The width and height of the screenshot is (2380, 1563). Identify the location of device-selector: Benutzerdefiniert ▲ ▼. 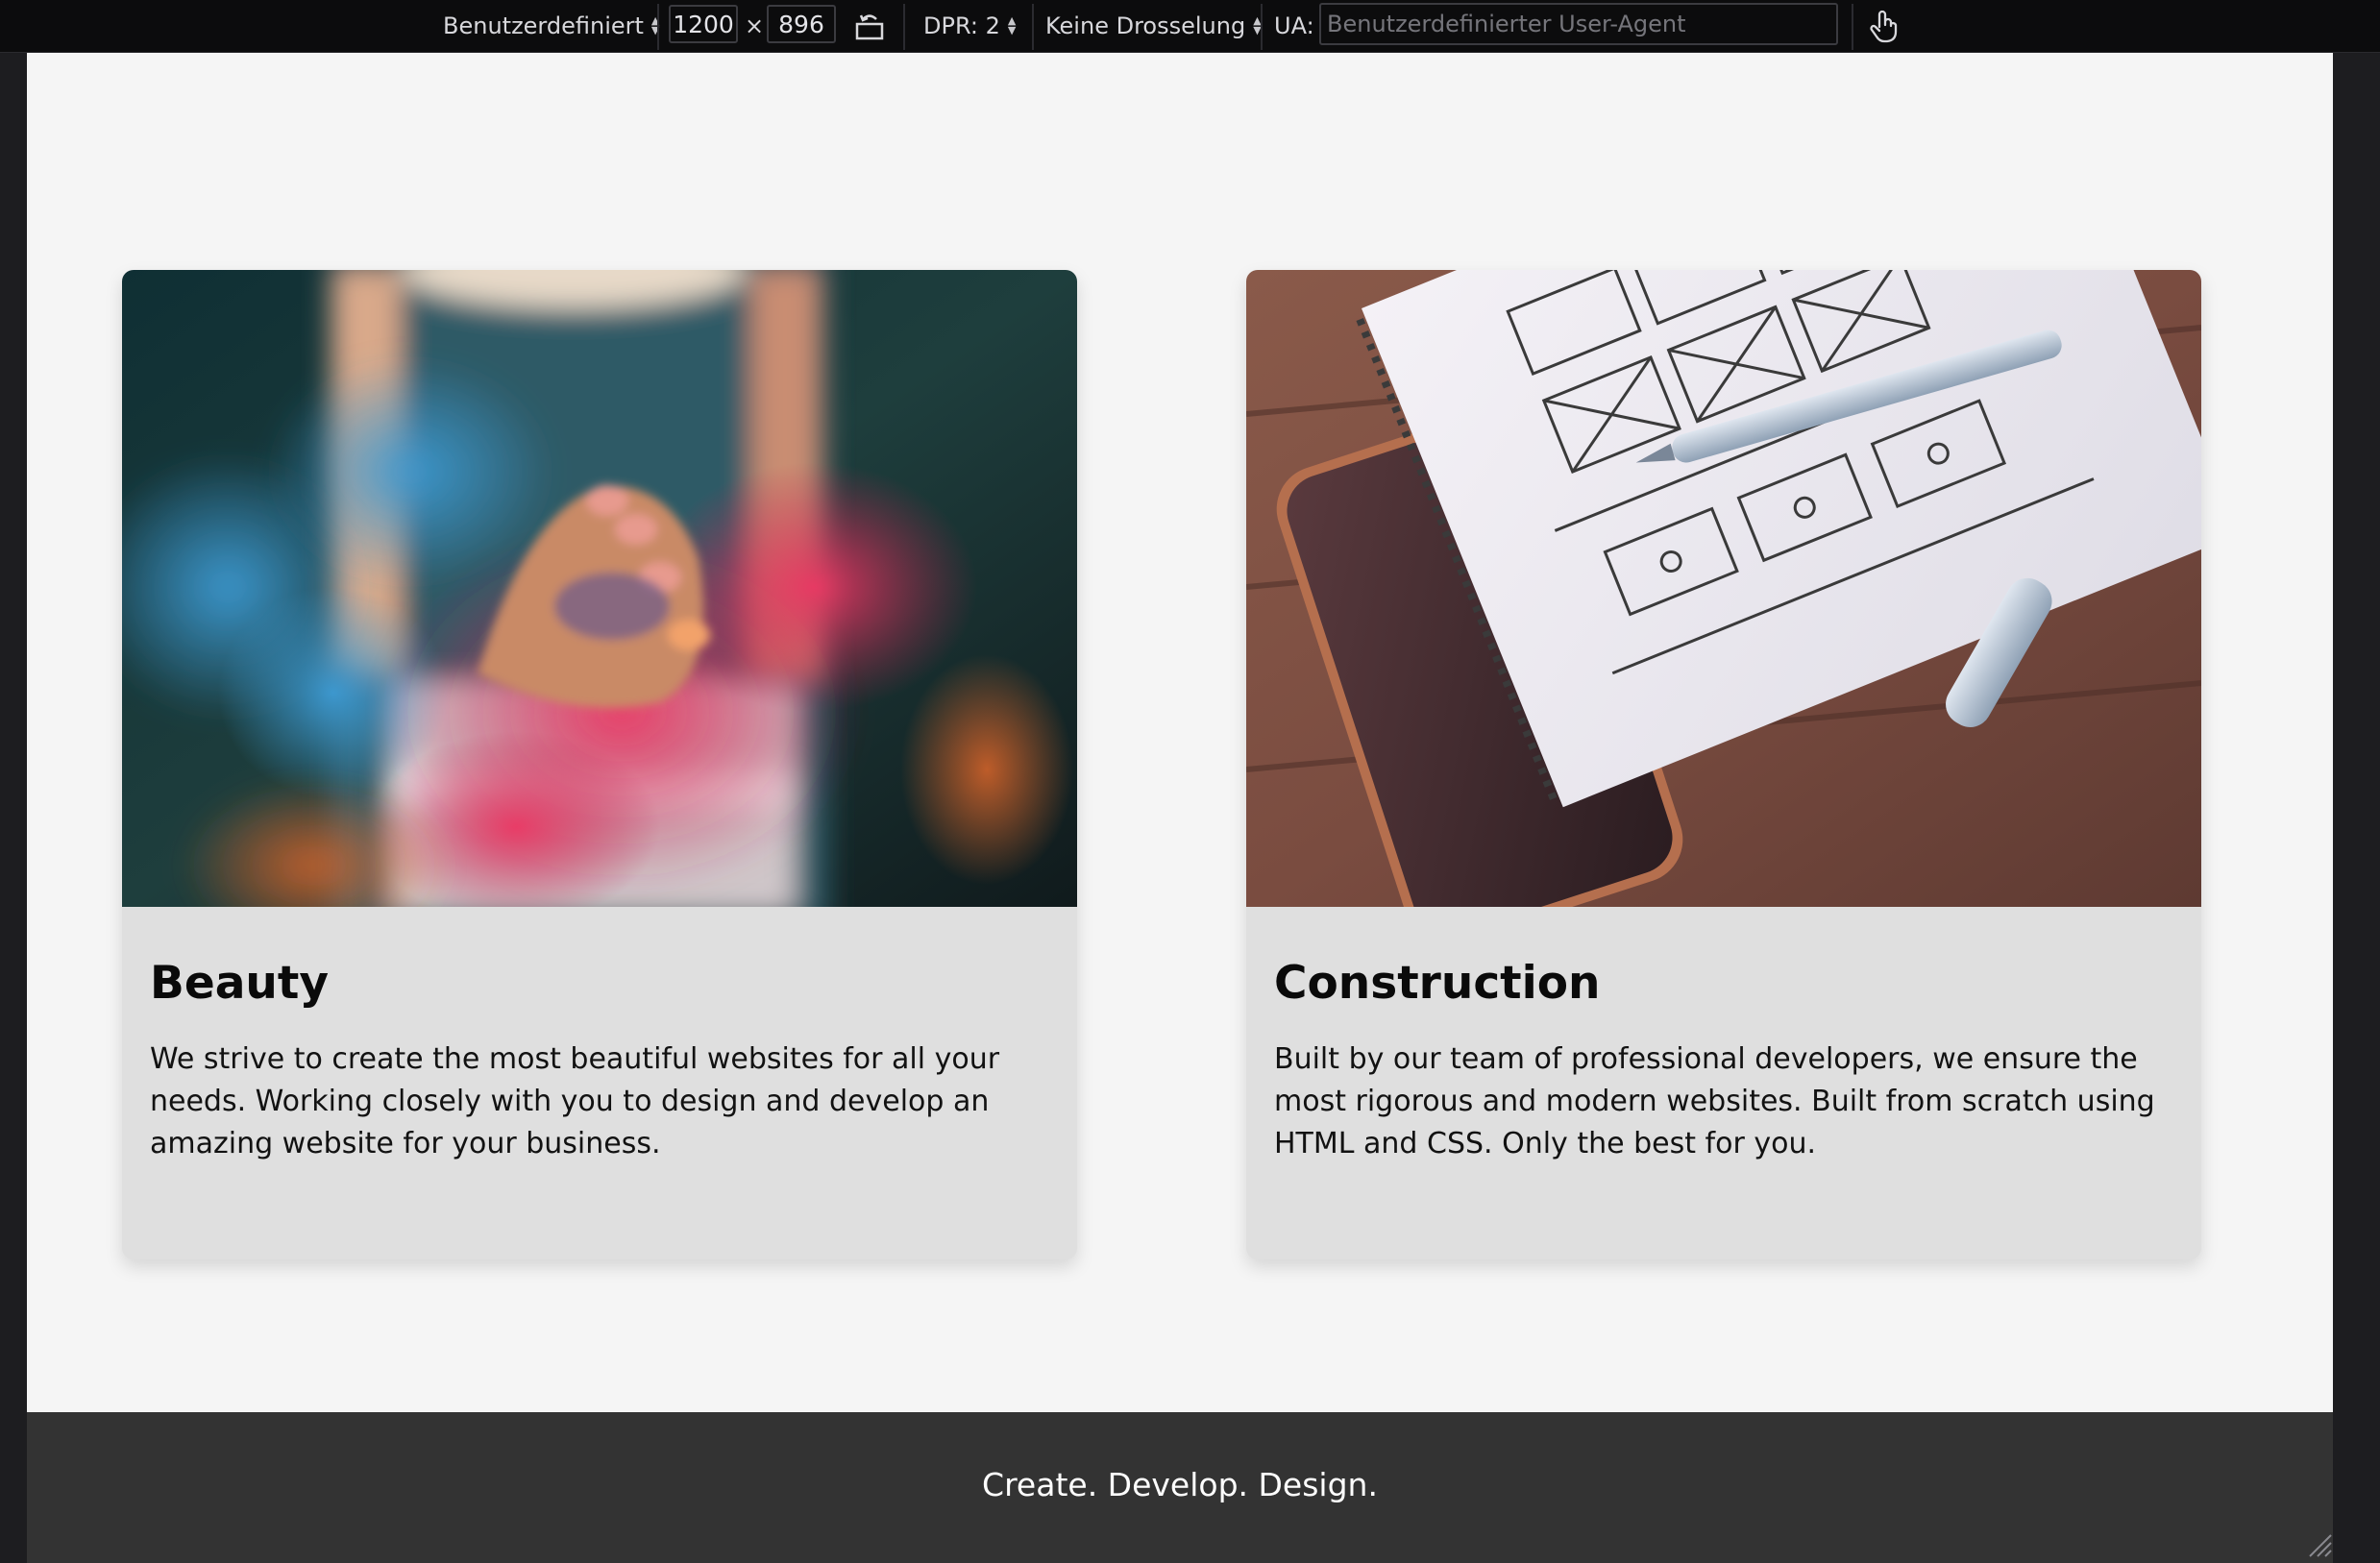
(551, 26).